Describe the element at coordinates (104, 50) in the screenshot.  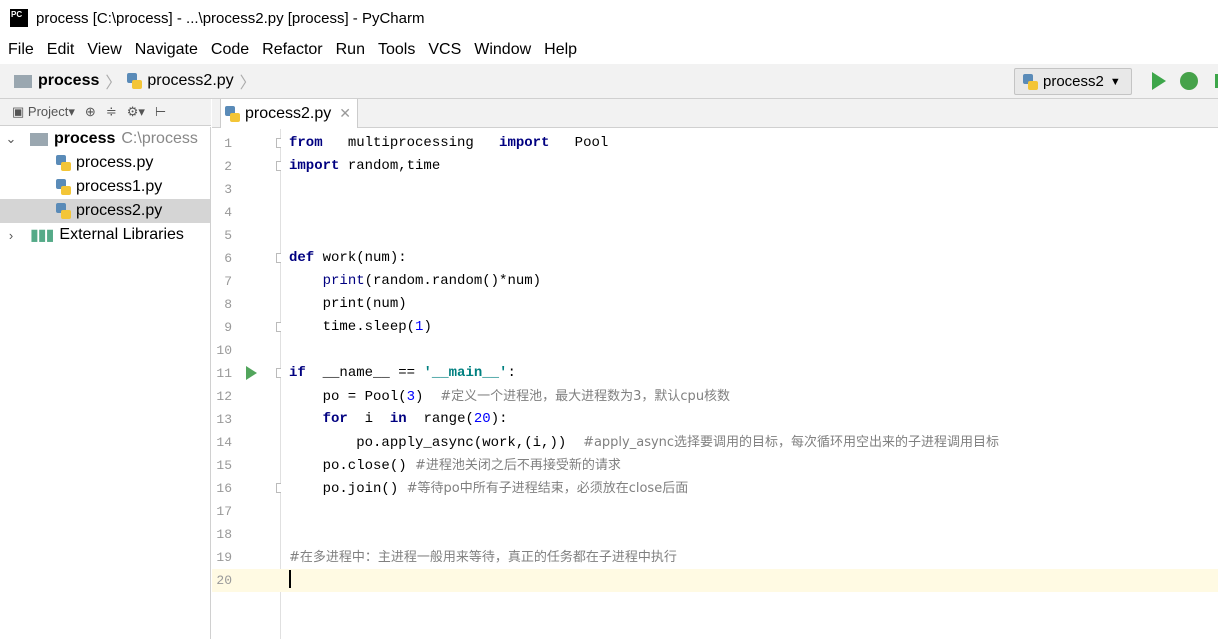
I see `menu-view: View` at that location.